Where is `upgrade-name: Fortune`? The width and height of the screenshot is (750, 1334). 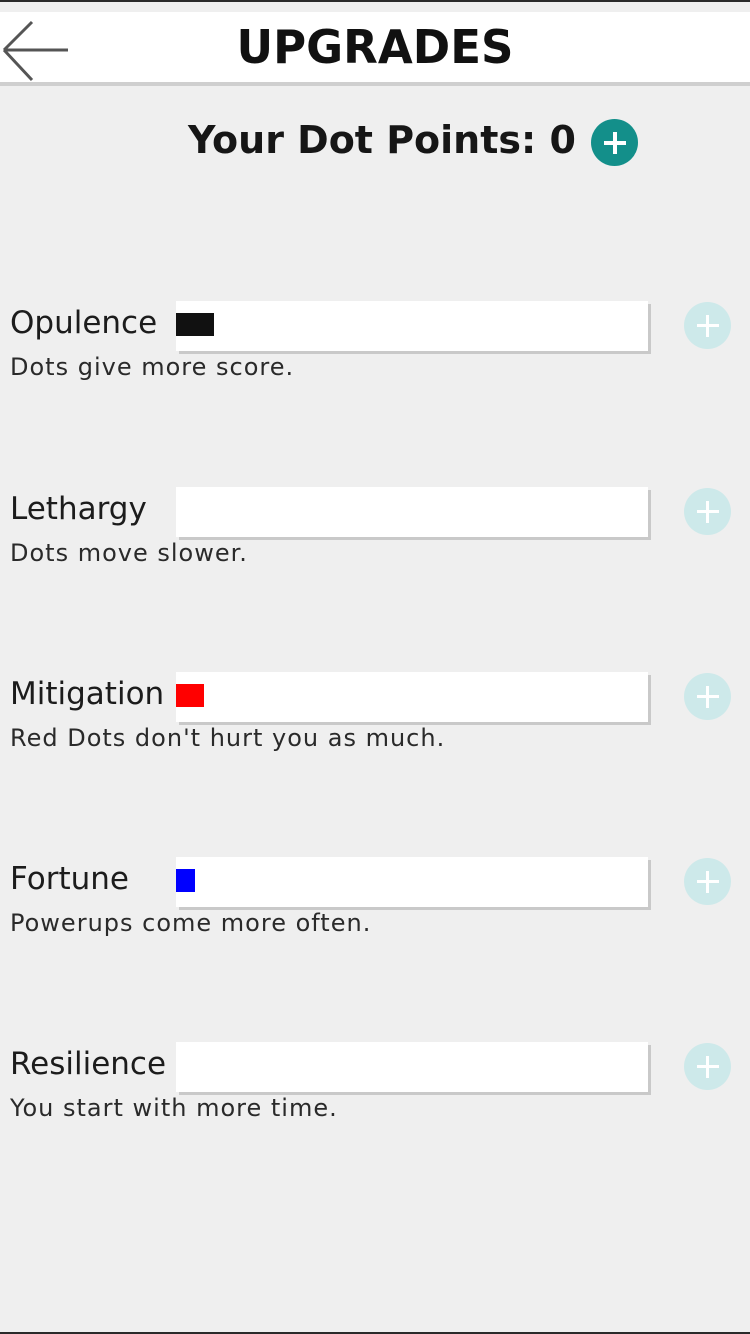 upgrade-name: Fortune is located at coordinates (69, 879).